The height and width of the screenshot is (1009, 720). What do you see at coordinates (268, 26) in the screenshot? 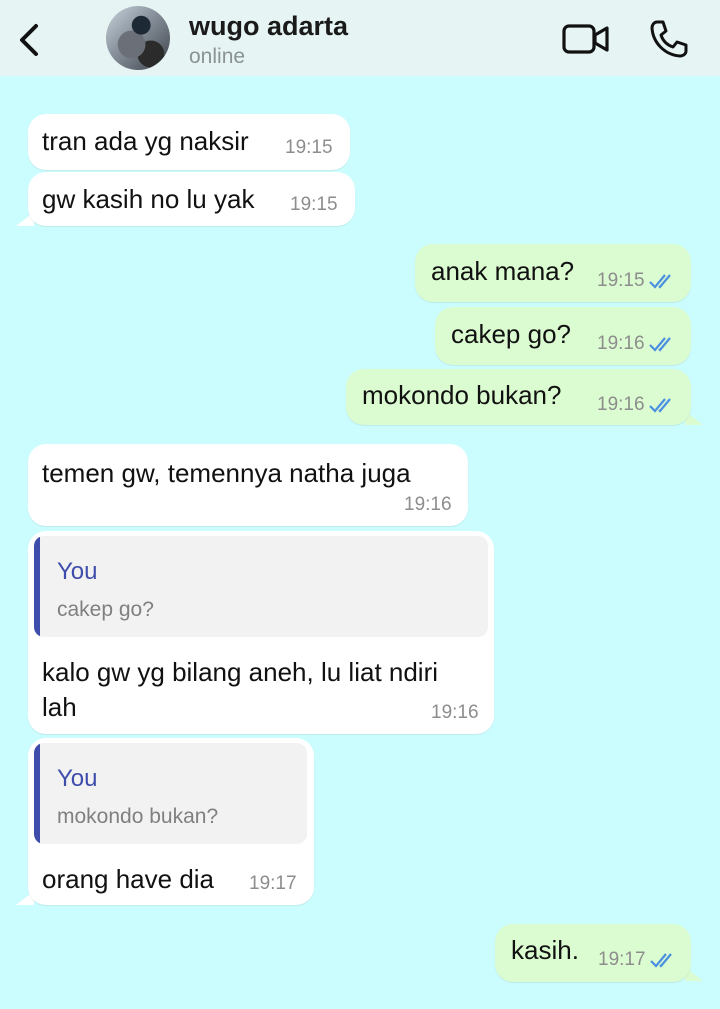
I see `contact-name: wugo adarta` at bounding box center [268, 26].